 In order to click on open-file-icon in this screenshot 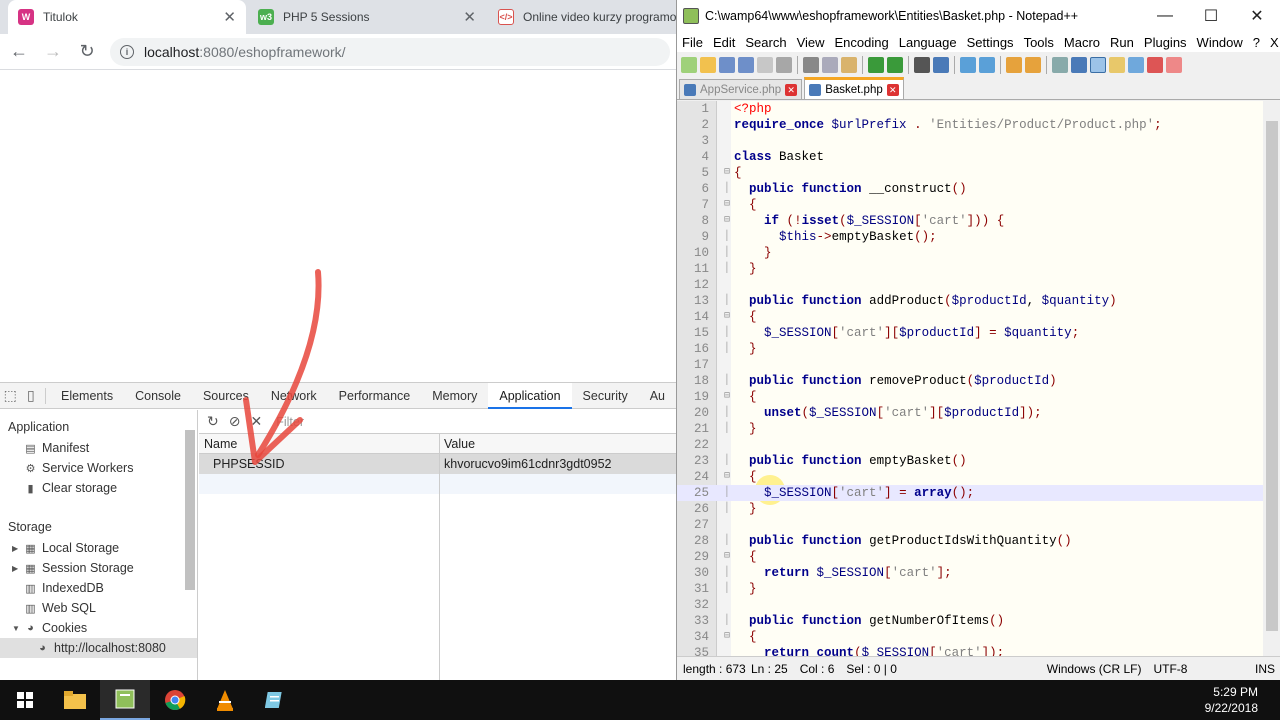, I will do `click(708, 65)`.